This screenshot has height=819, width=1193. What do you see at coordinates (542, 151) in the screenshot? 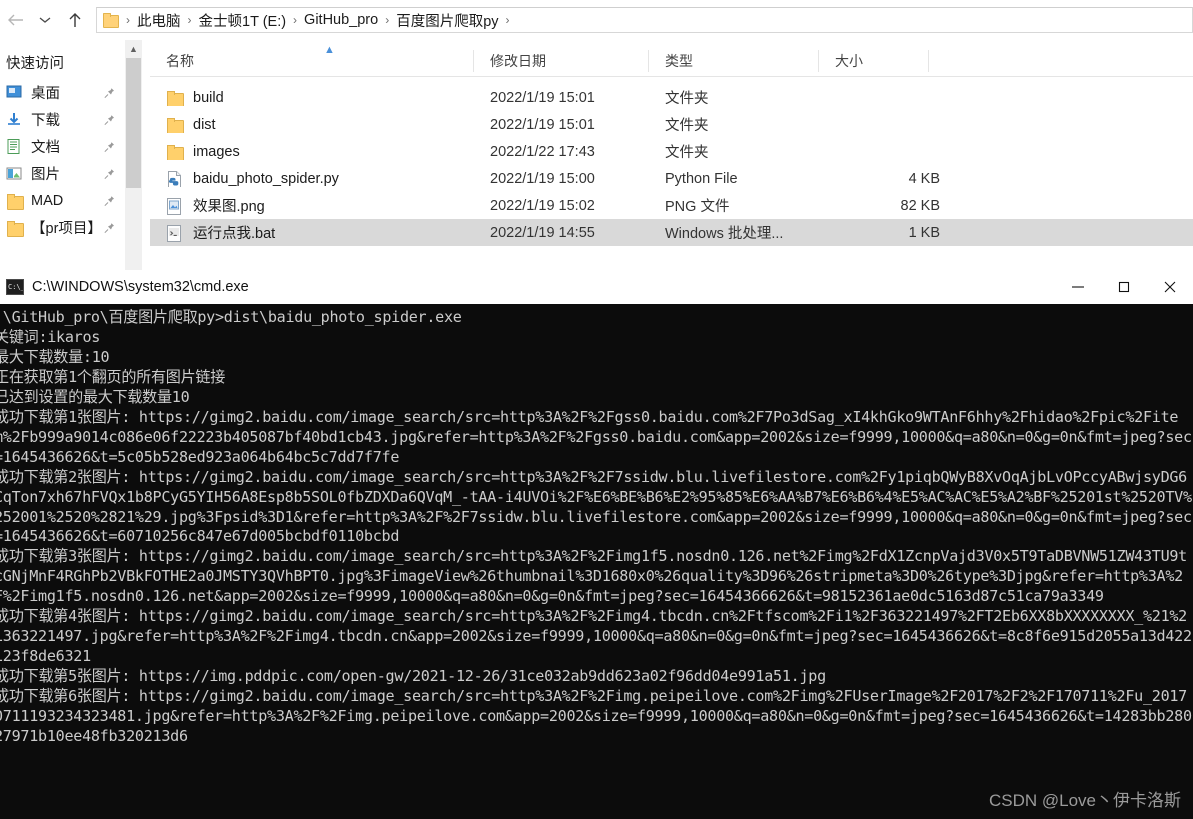
I see `file-date: 2022/1/22 17:43` at bounding box center [542, 151].